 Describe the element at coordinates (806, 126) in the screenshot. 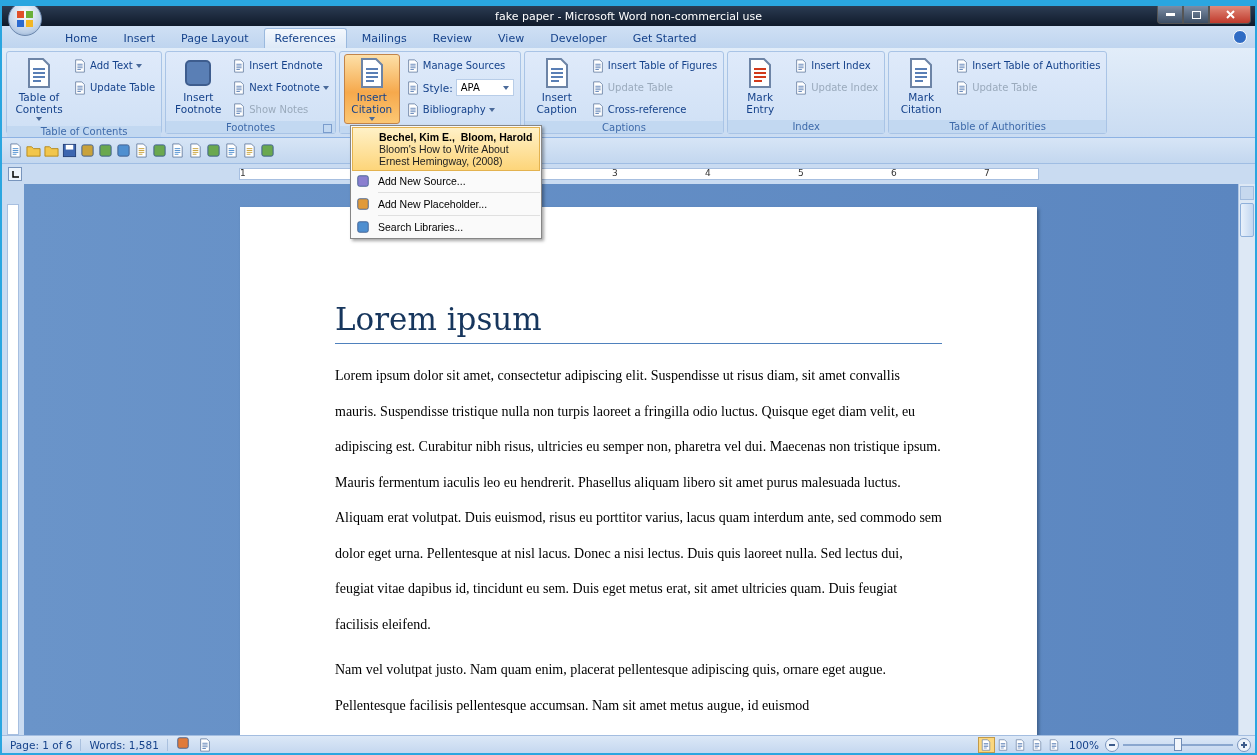

I see `group-label: Index` at that location.